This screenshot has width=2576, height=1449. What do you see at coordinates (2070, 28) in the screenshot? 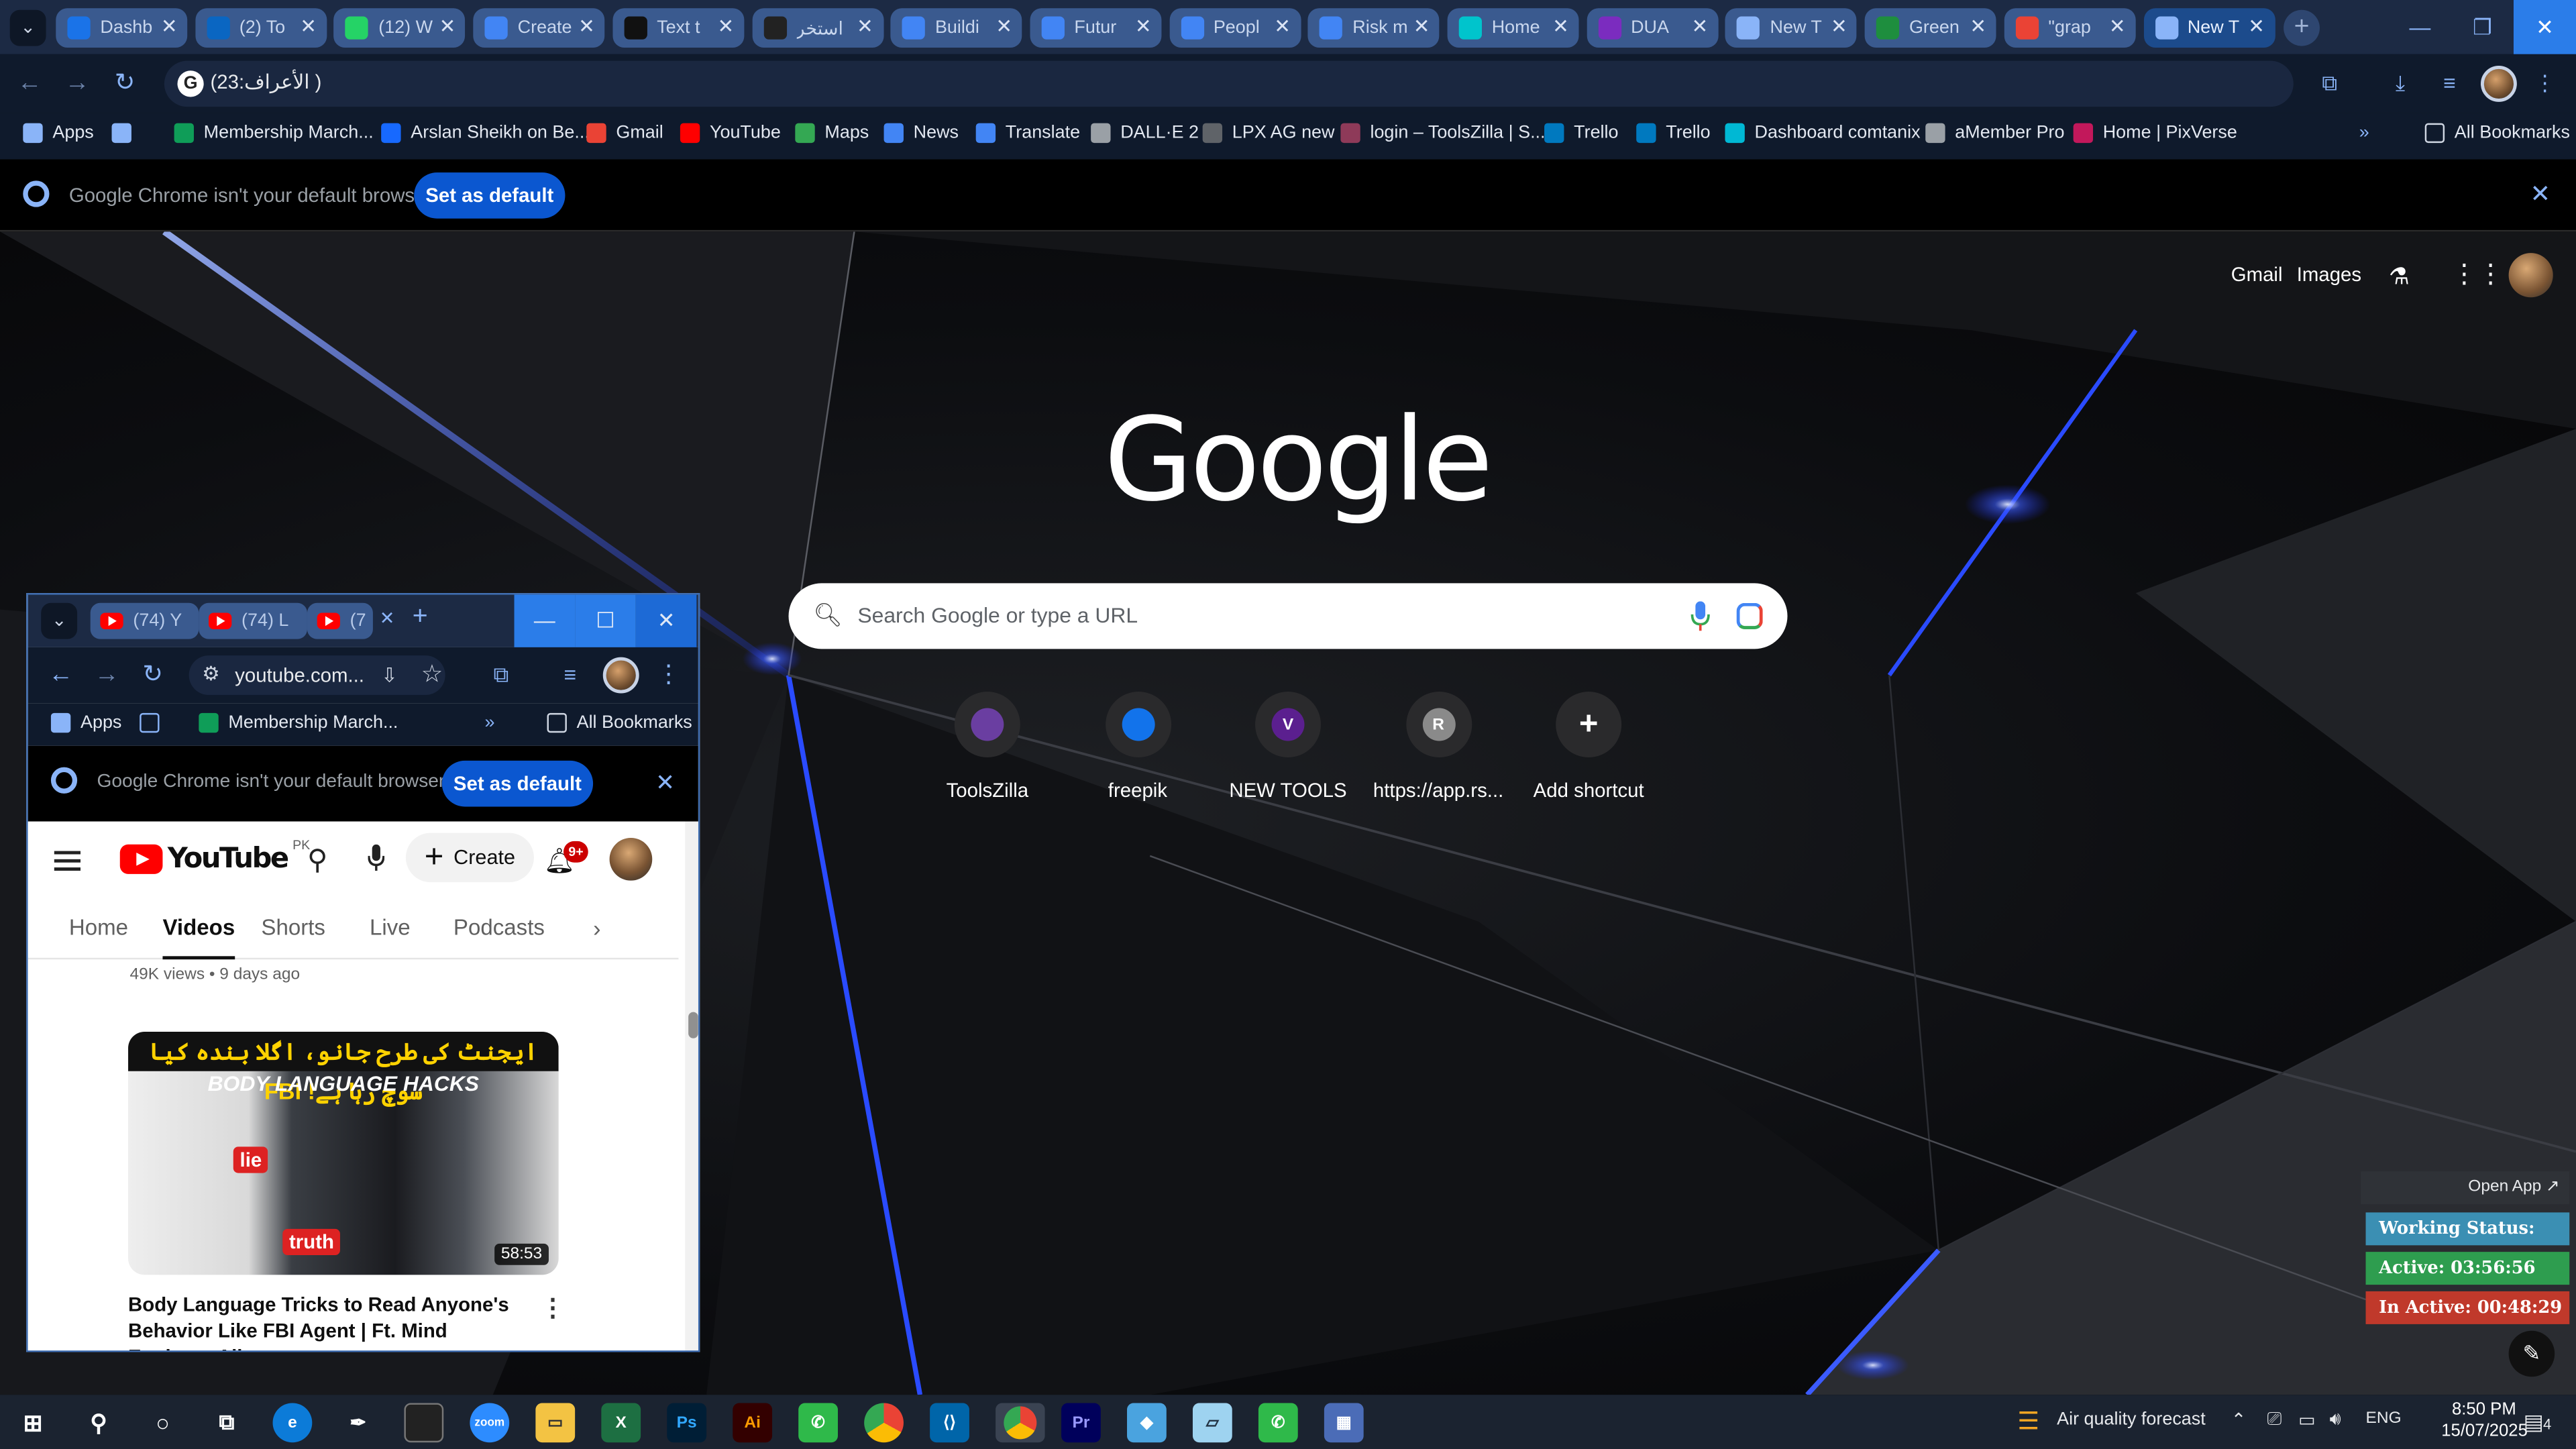
I see `browser-tab: "grap ✕` at bounding box center [2070, 28].